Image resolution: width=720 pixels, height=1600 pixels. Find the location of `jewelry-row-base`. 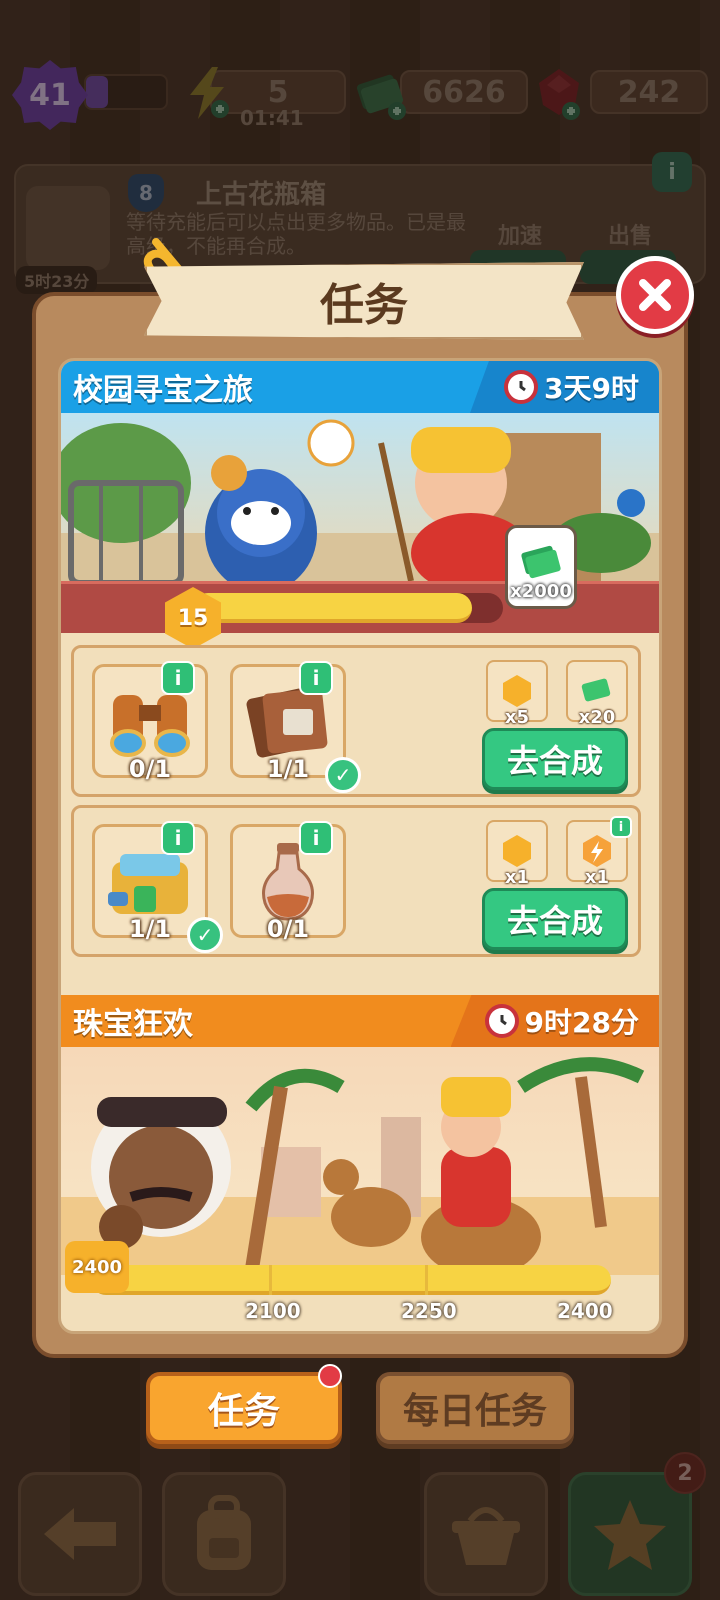

jewelry-row-base is located at coordinates (351, 1332).